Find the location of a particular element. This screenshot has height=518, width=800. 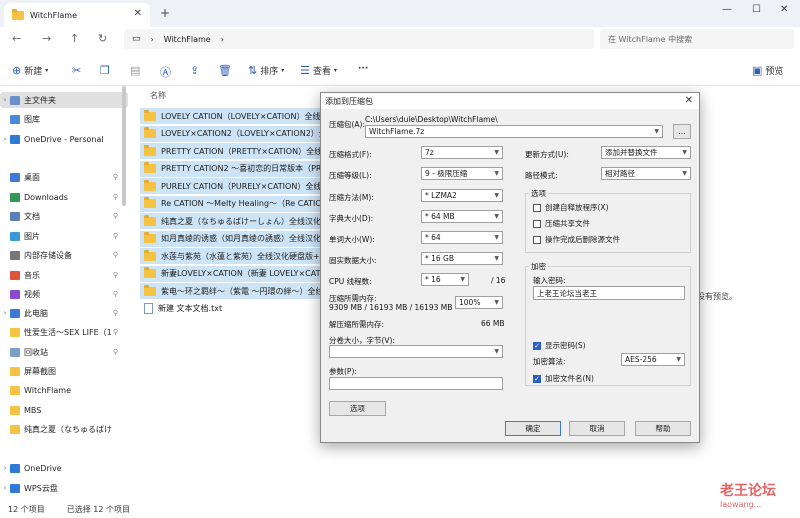

sidebar-item: 文档 ⚲ is located at coordinates (64, 216).